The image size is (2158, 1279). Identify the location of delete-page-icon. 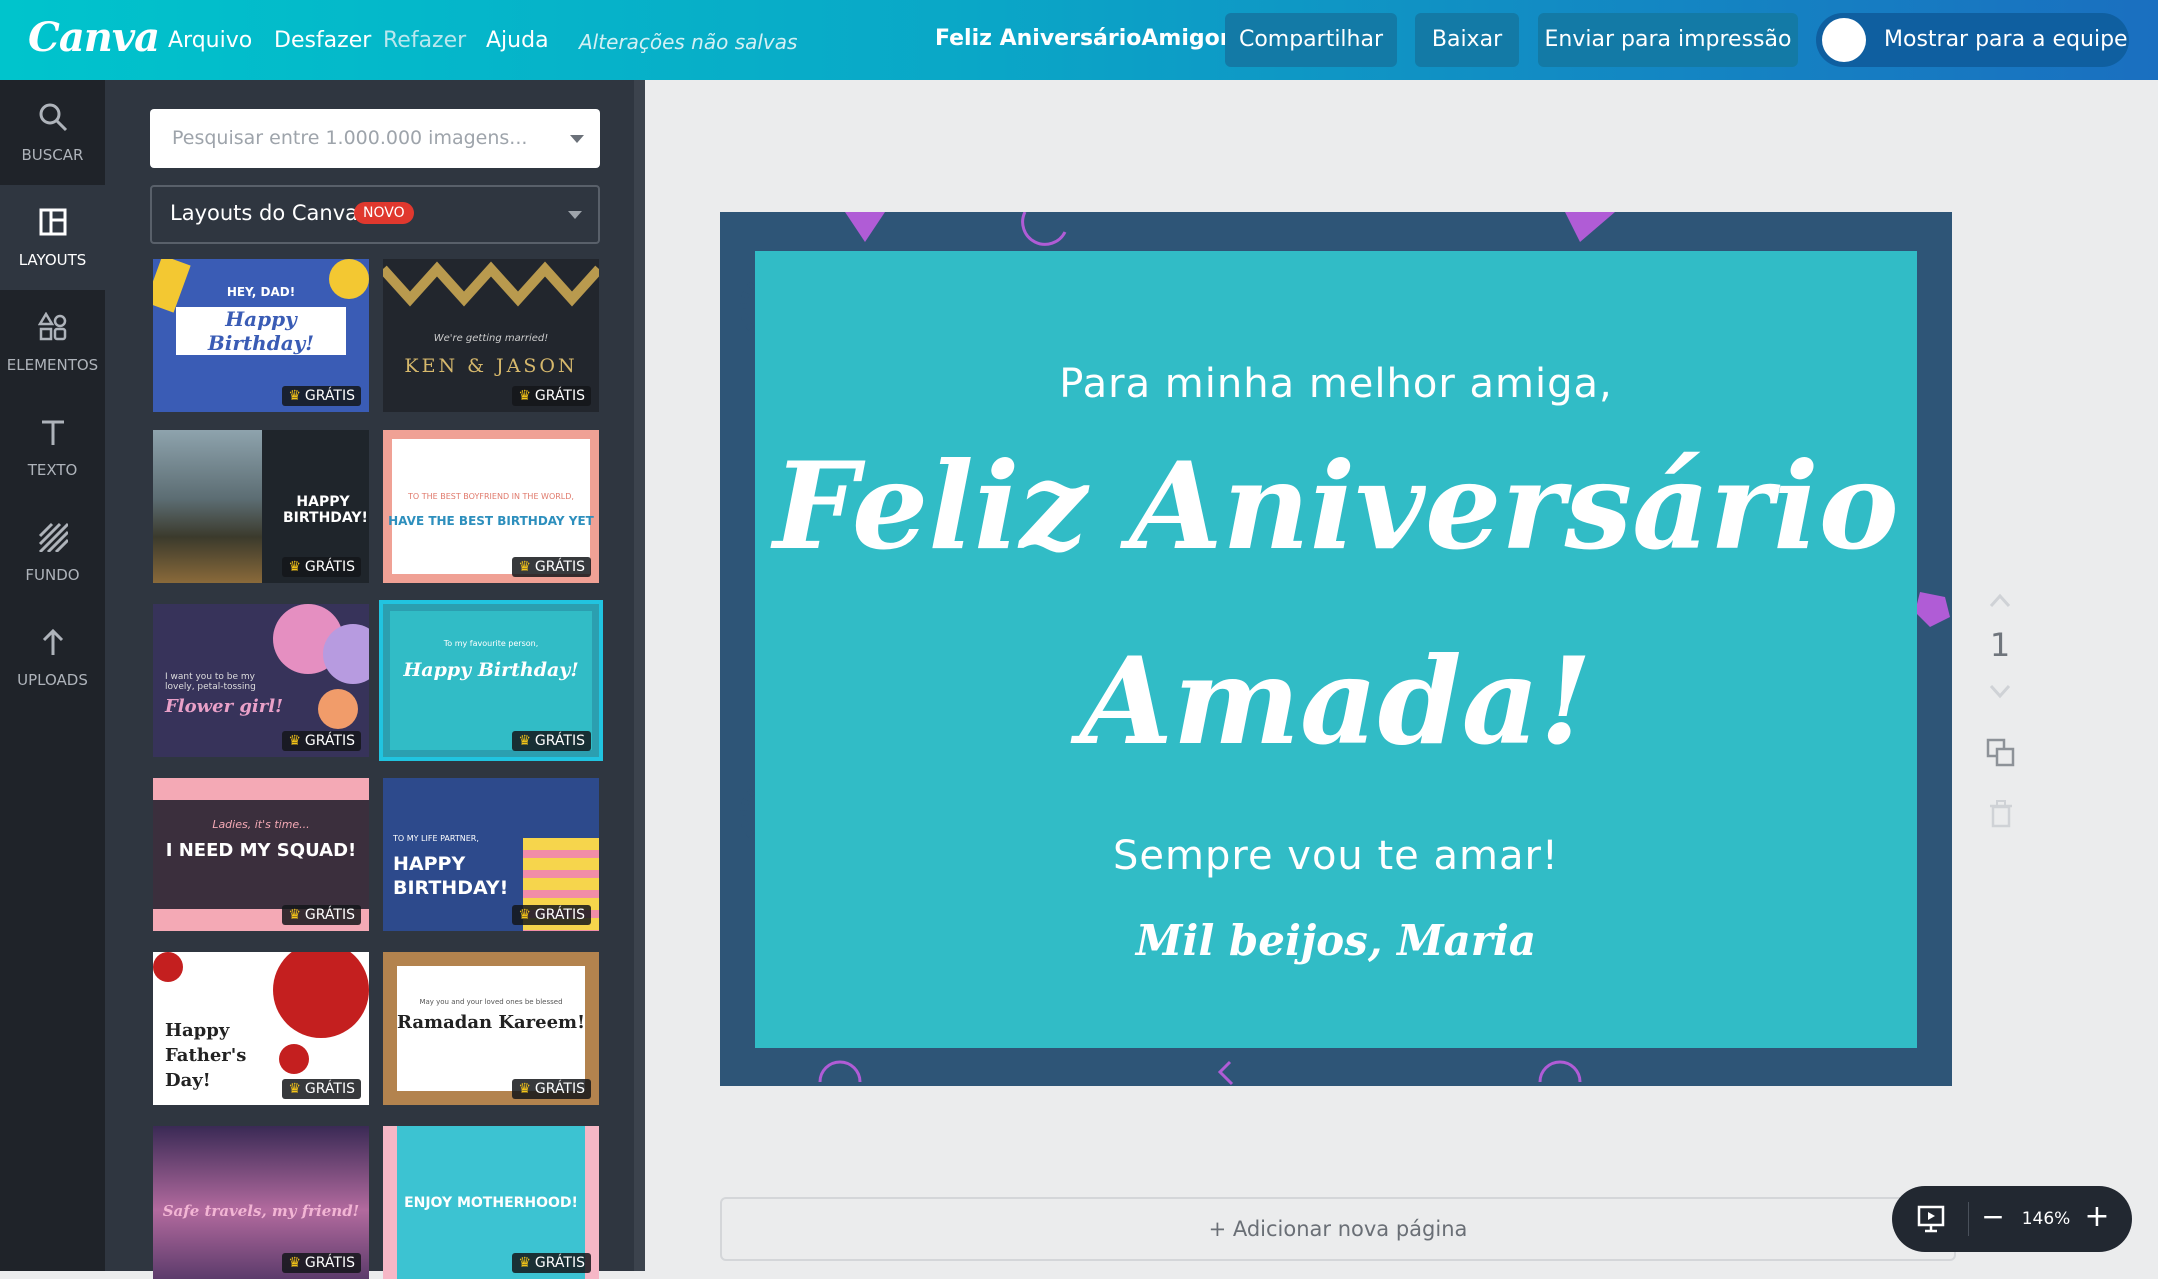
(2001, 814).